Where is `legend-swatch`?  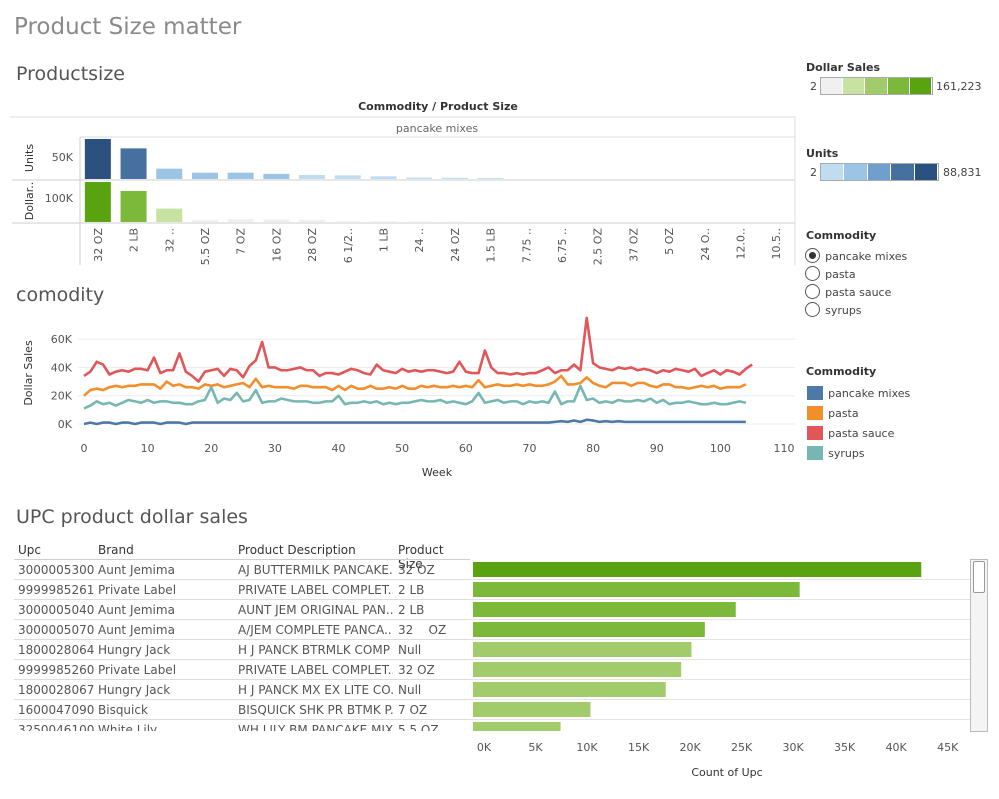 legend-swatch is located at coordinates (815, 452).